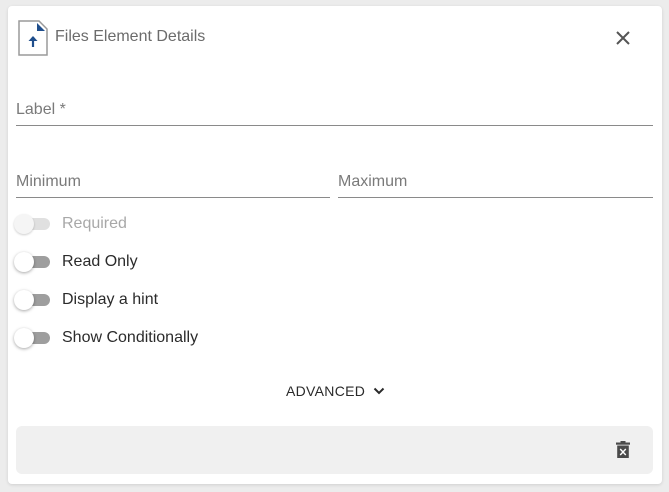 The image size is (669, 492). I want to click on display-hint-toggle-row: Display a hint, so click(86, 300).